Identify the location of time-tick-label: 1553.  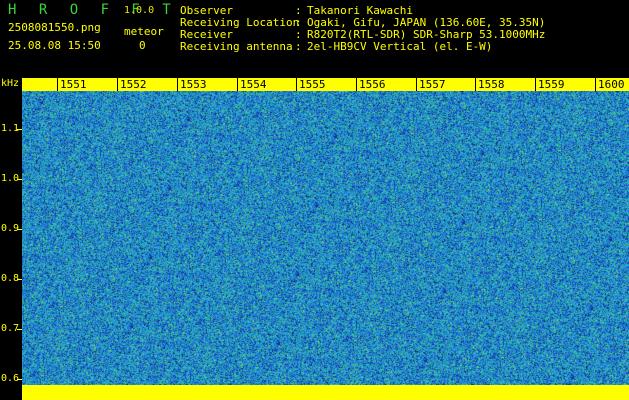
(193, 84).